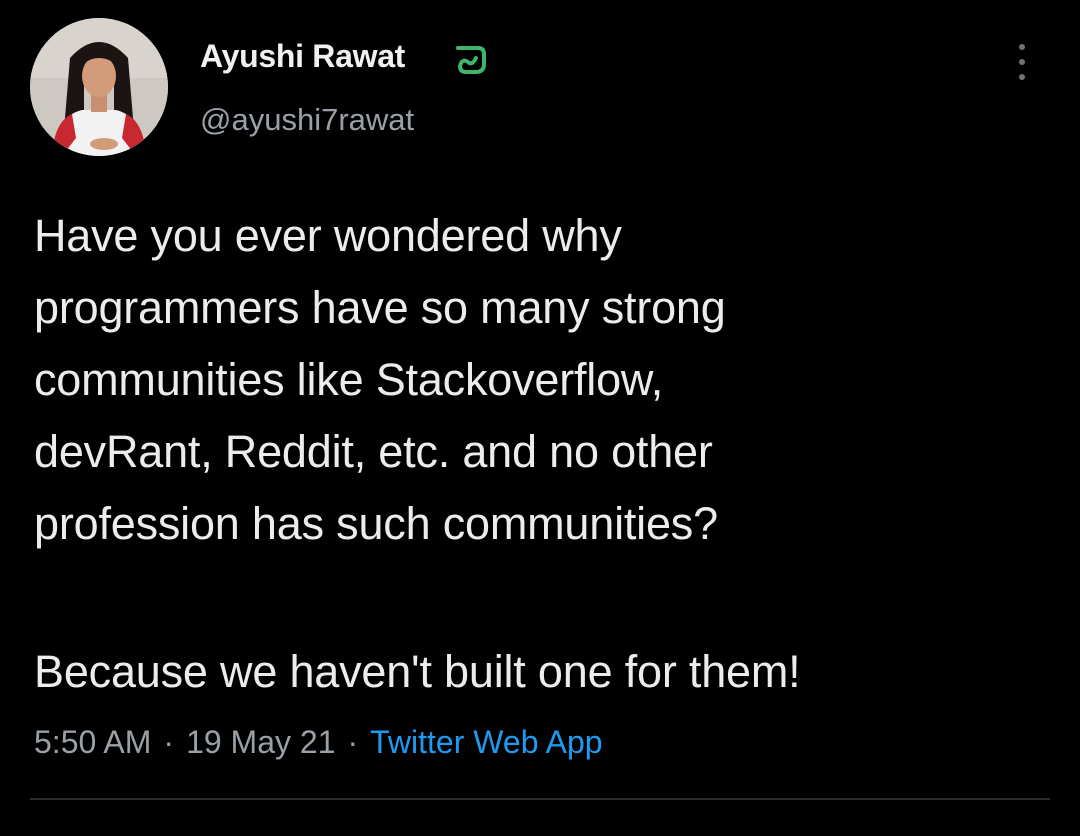  What do you see at coordinates (260, 742) in the screenshot?
I see `tweet-date: 19 May 21` at bounding box center [260, 742].